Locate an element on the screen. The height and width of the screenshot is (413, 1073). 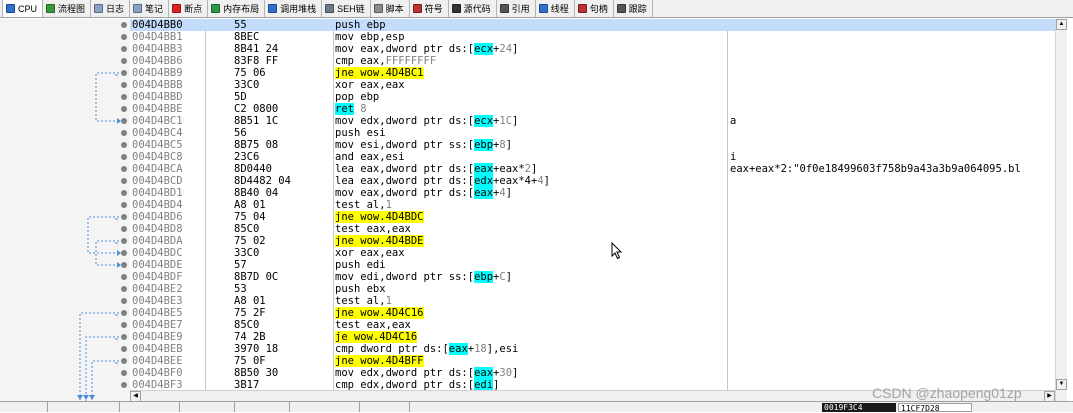
watermark: CSDN @zhaopeng01zp is located at coordinates (947, 393).